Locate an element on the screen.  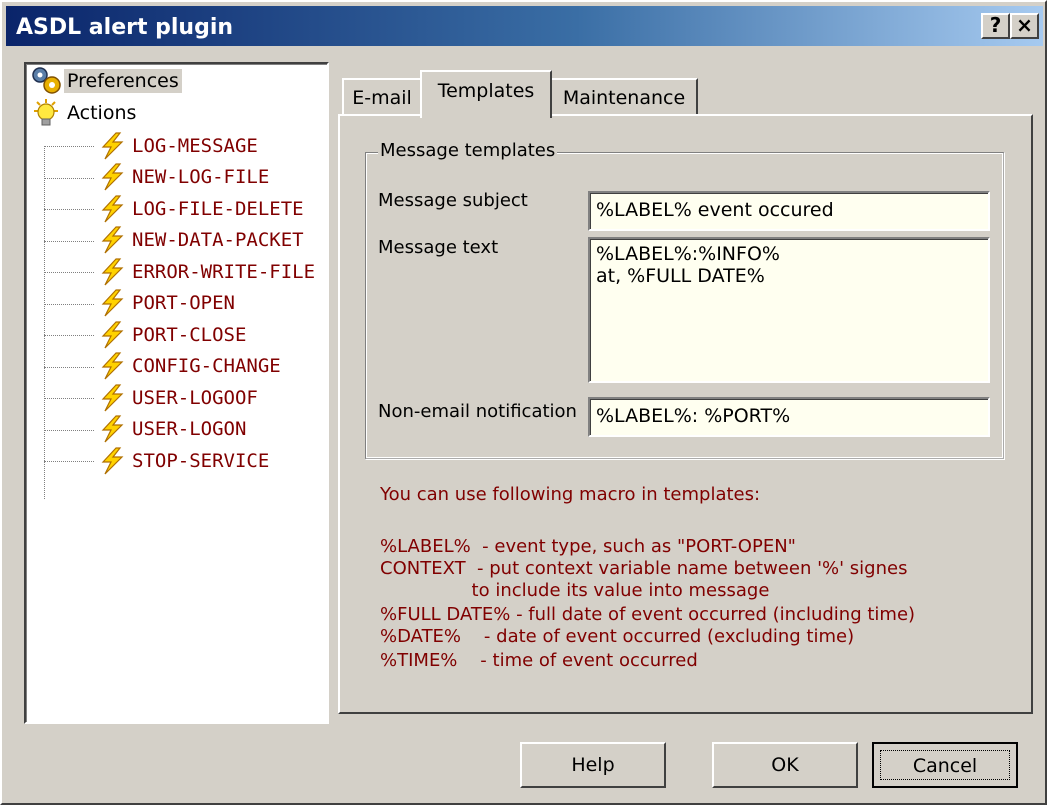
ok-button: OK is located at coordinates (785, 765).